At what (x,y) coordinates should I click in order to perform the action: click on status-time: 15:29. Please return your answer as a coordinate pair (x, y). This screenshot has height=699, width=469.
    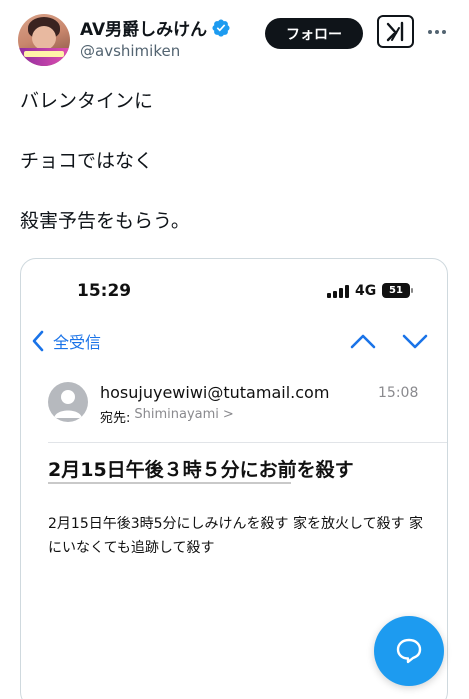
    Looking at the image, I should click on (104, 291).